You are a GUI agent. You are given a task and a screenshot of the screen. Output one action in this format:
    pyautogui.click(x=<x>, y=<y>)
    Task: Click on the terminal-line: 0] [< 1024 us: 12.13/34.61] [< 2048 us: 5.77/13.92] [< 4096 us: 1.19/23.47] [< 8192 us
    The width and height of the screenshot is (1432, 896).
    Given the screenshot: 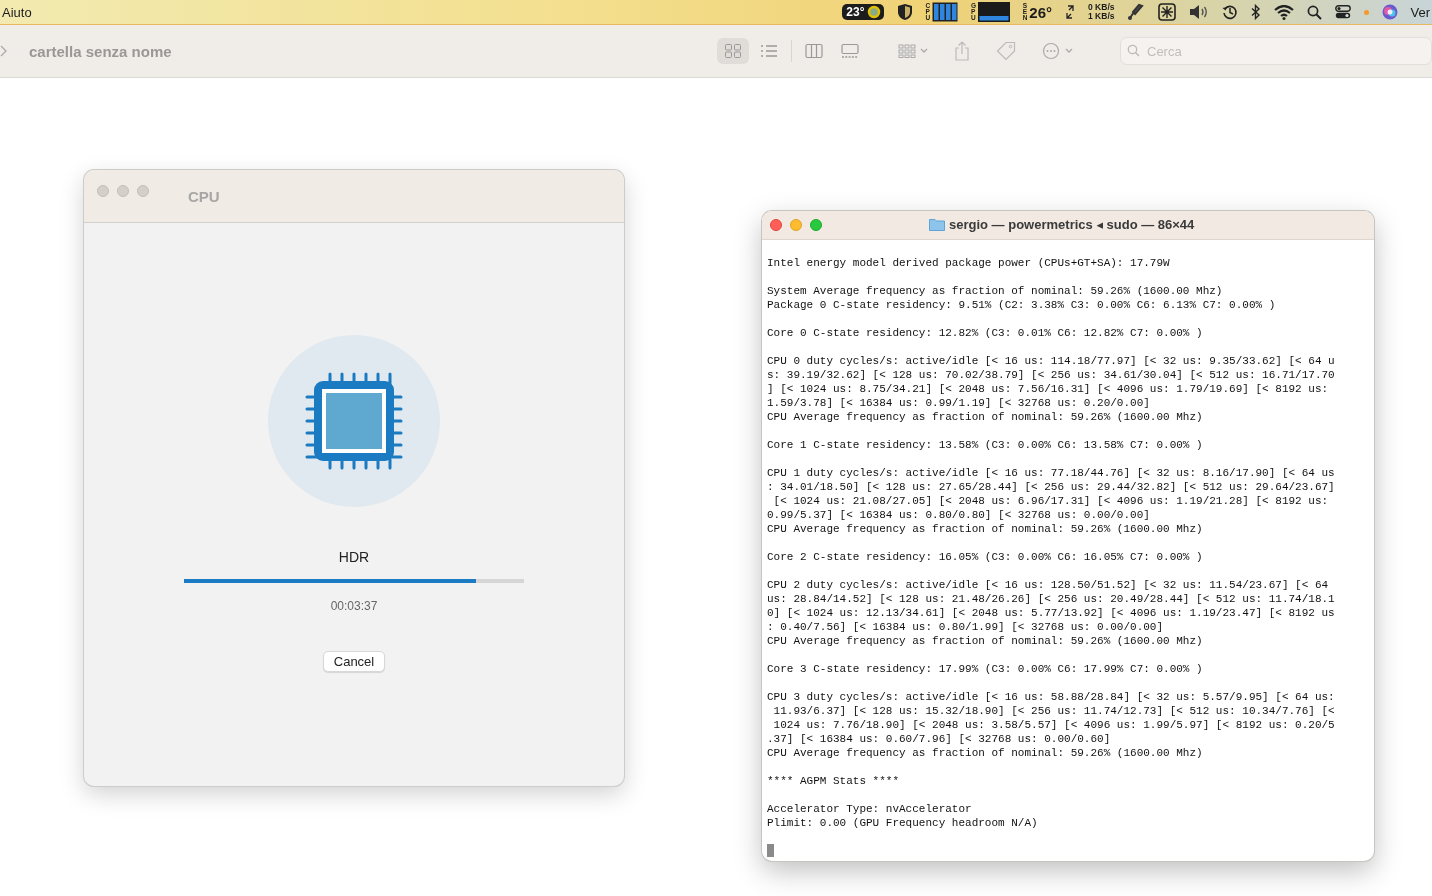 What is the action you would take?
    pyautogui.click(x=1051, y=613)
    